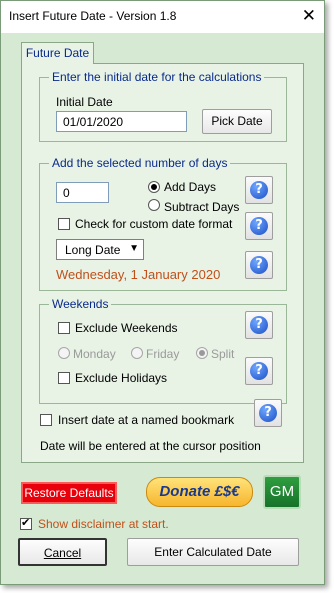 This screenshot has height=593, width=334. I want to click on add-days-radio, so click(154, 187).